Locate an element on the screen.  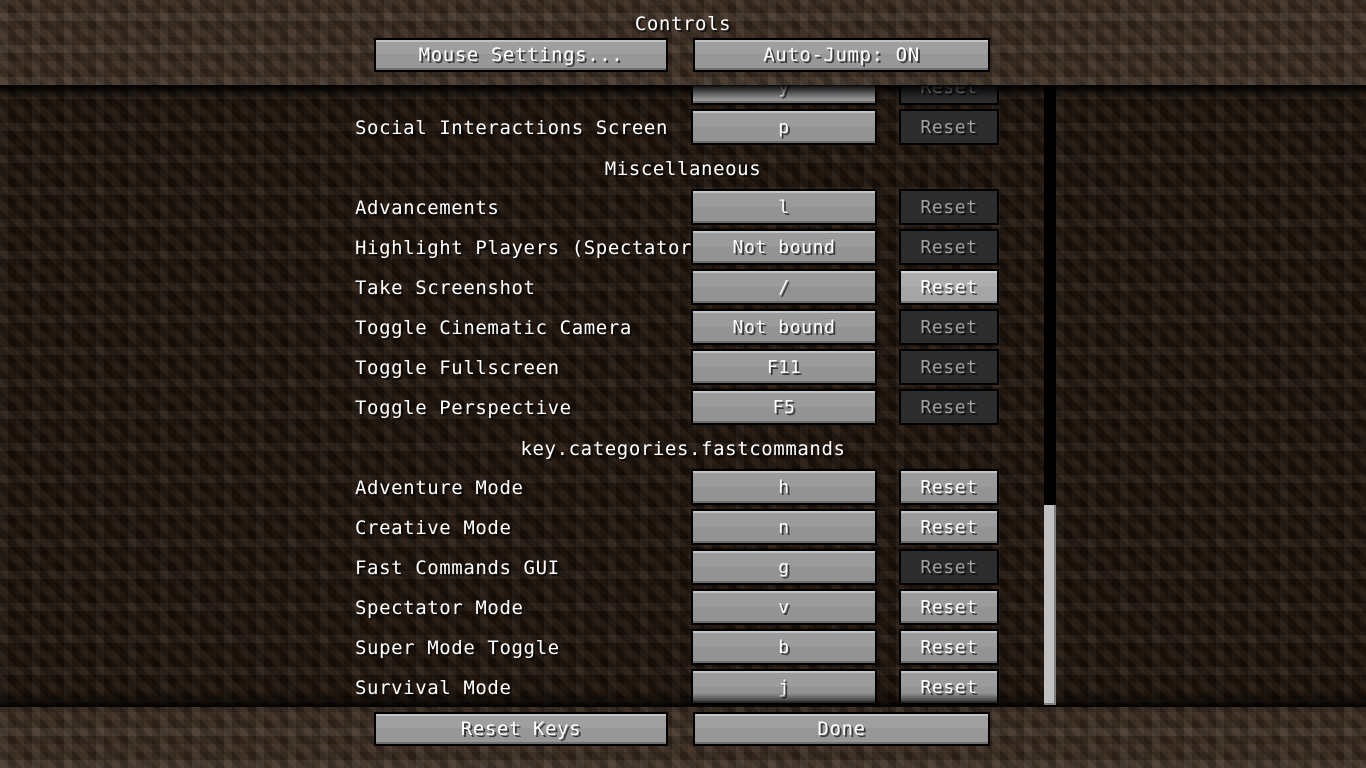
table-row: Toggle Perspective F5 Reset is located at coordinates (683, 407).